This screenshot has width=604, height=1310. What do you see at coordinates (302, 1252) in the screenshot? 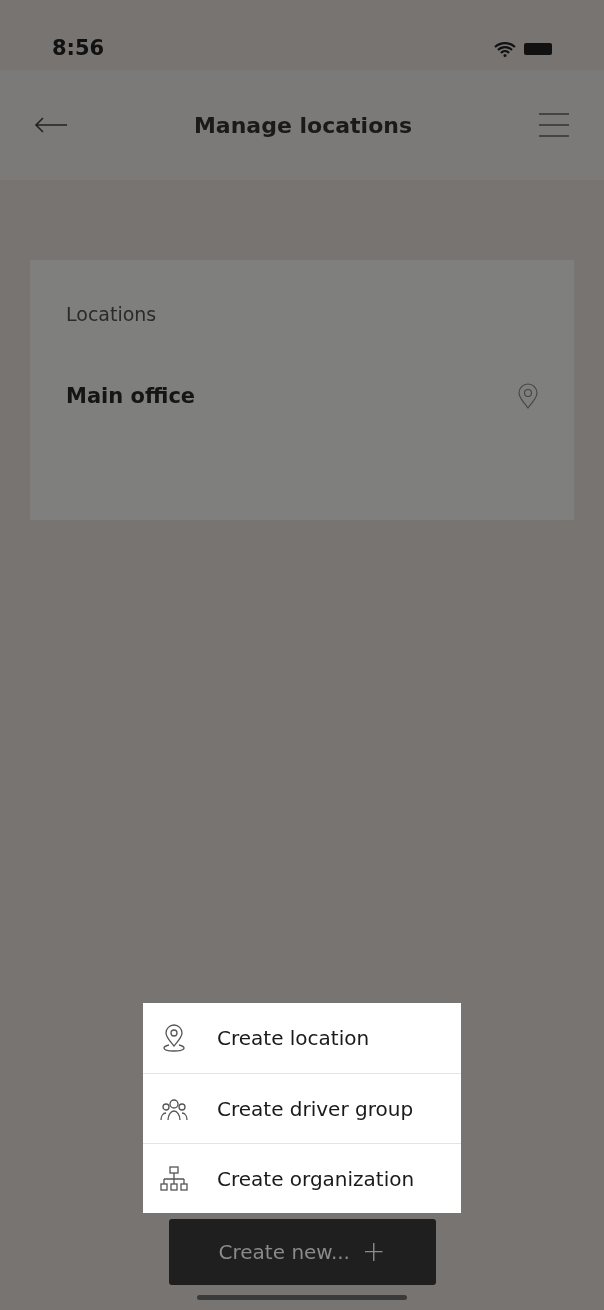
I see `create-new-button: Create new... +` at bounding box center [302, 1252].